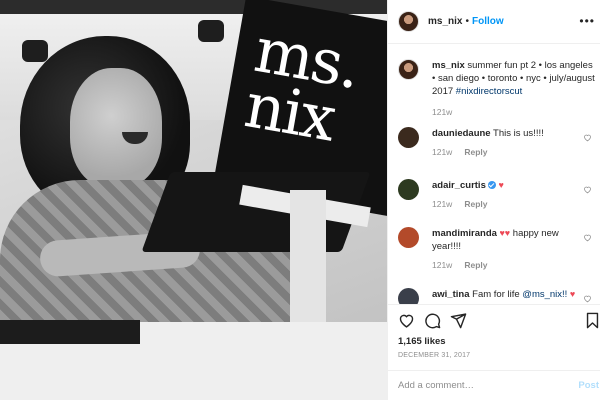  I want to click on comment-item: dauniedaune This is us!!!! 121w Reply, so click(498, 142).